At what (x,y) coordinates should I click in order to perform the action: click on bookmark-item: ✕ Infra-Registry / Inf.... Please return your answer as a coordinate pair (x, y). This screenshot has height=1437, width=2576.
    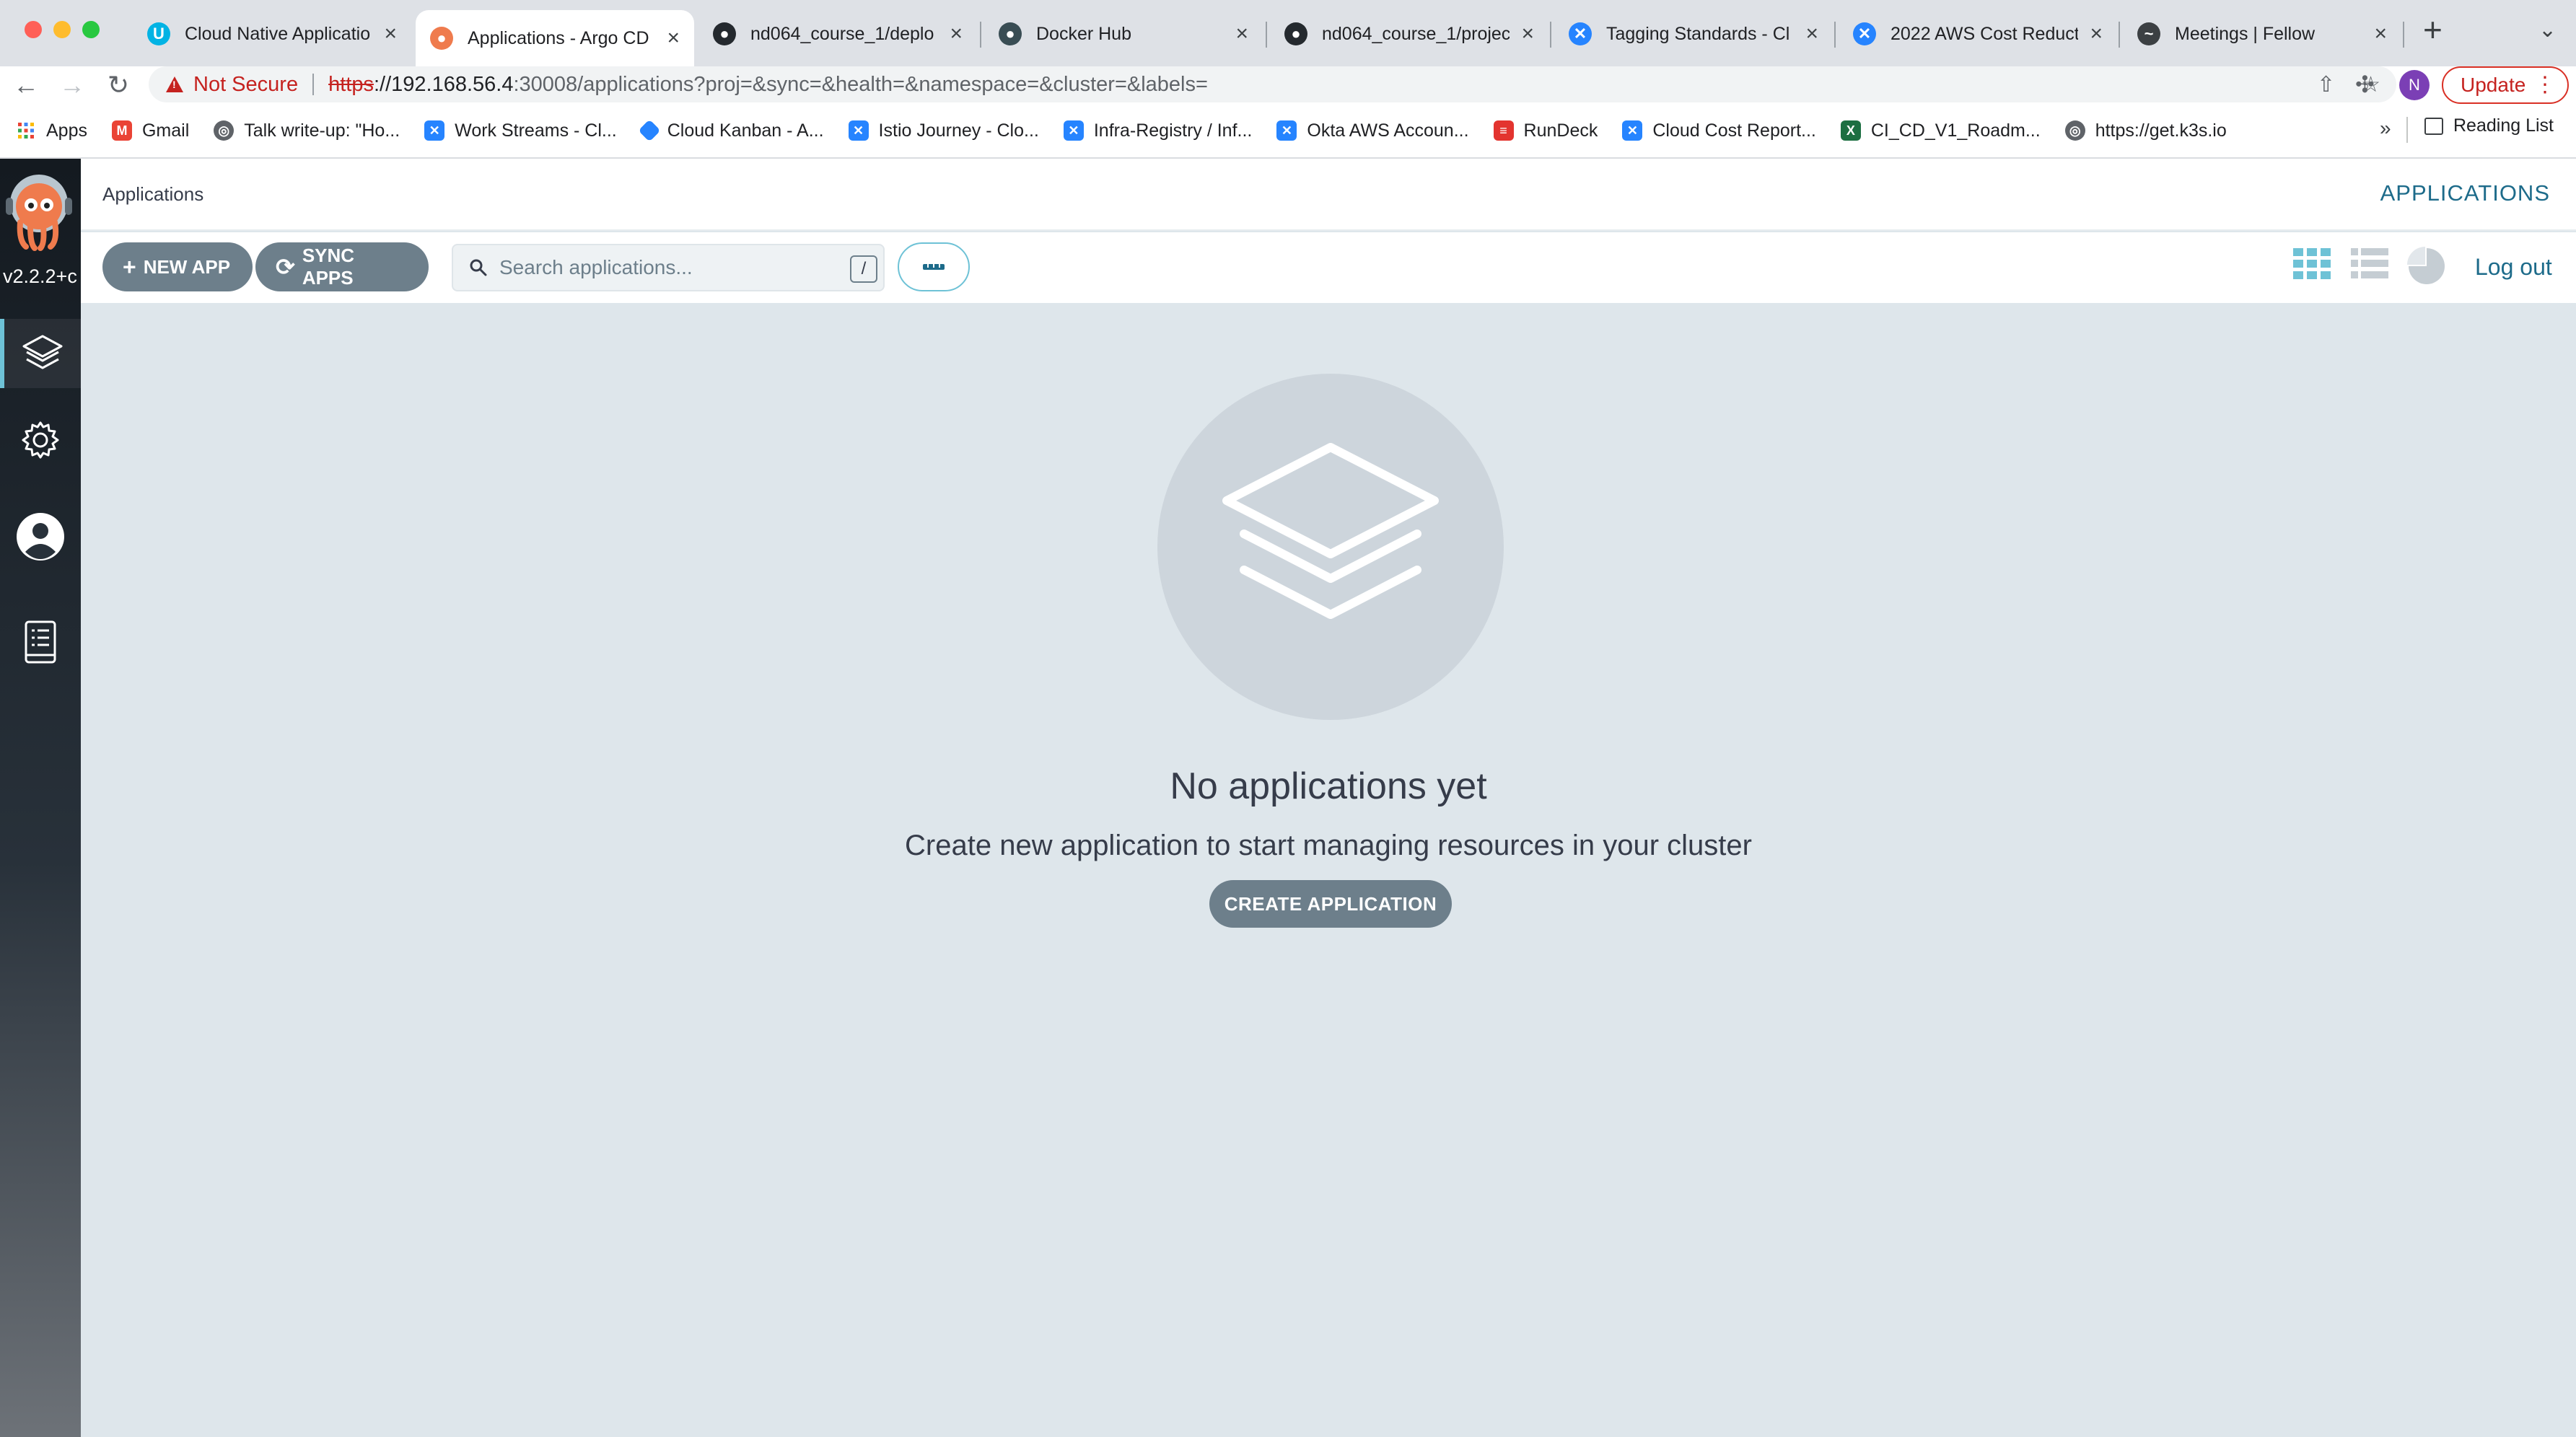
    Looking at the image, I should click on (1158, 130).